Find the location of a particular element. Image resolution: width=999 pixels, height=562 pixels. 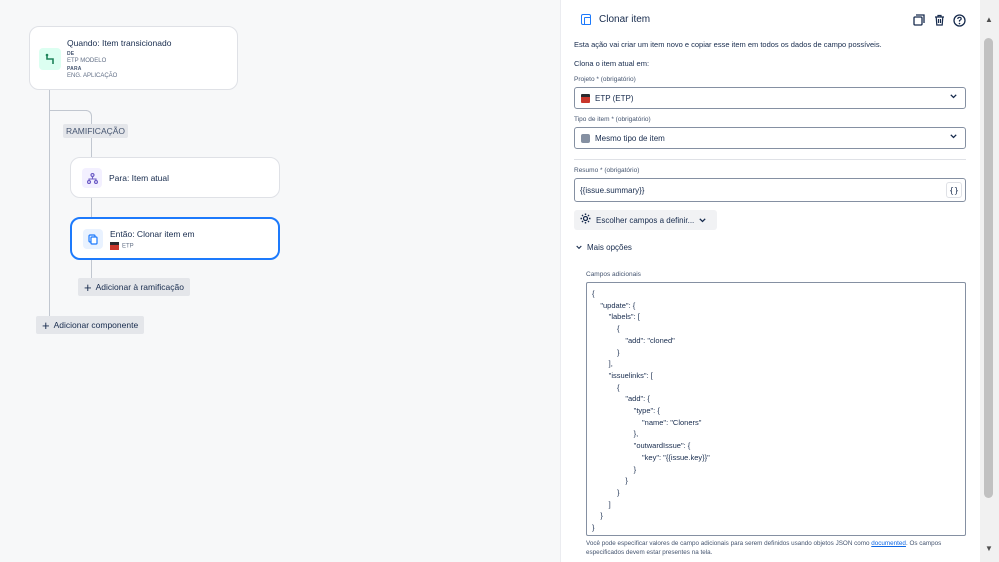

documented-link: documented is located at coordinates (888, 543).